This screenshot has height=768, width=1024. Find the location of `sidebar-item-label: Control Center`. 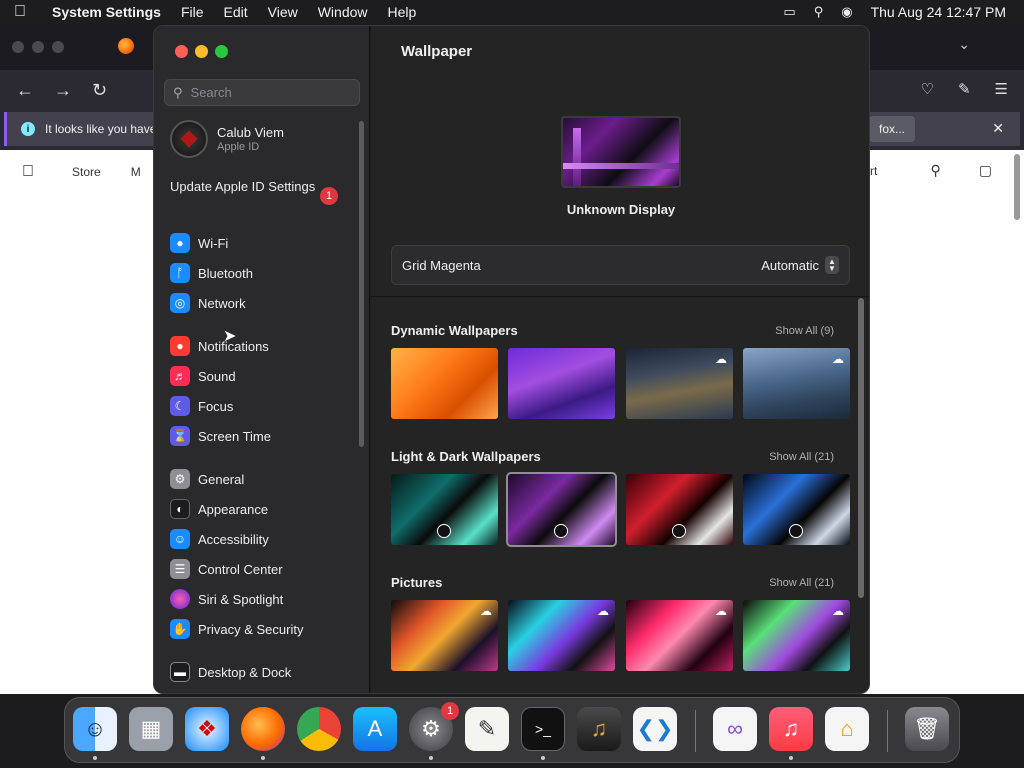

sidebar-item-label: Control Center is located at coordinates (240, 569).